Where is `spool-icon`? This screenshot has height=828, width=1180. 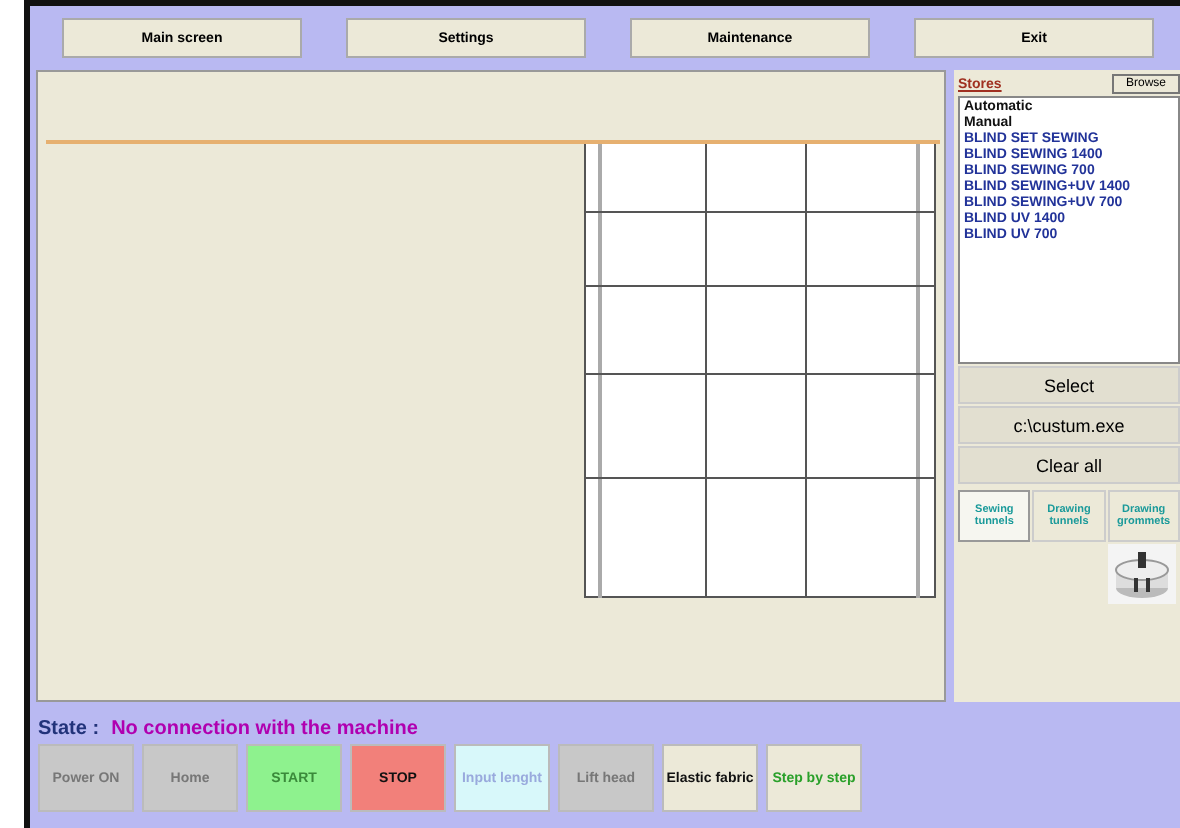 spool-icon is located at coordinates (1142, 574).